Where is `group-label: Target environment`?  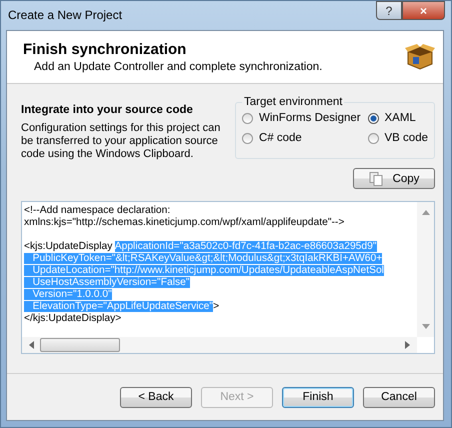
group-label: Target environment is located at coordinates (293, 102).